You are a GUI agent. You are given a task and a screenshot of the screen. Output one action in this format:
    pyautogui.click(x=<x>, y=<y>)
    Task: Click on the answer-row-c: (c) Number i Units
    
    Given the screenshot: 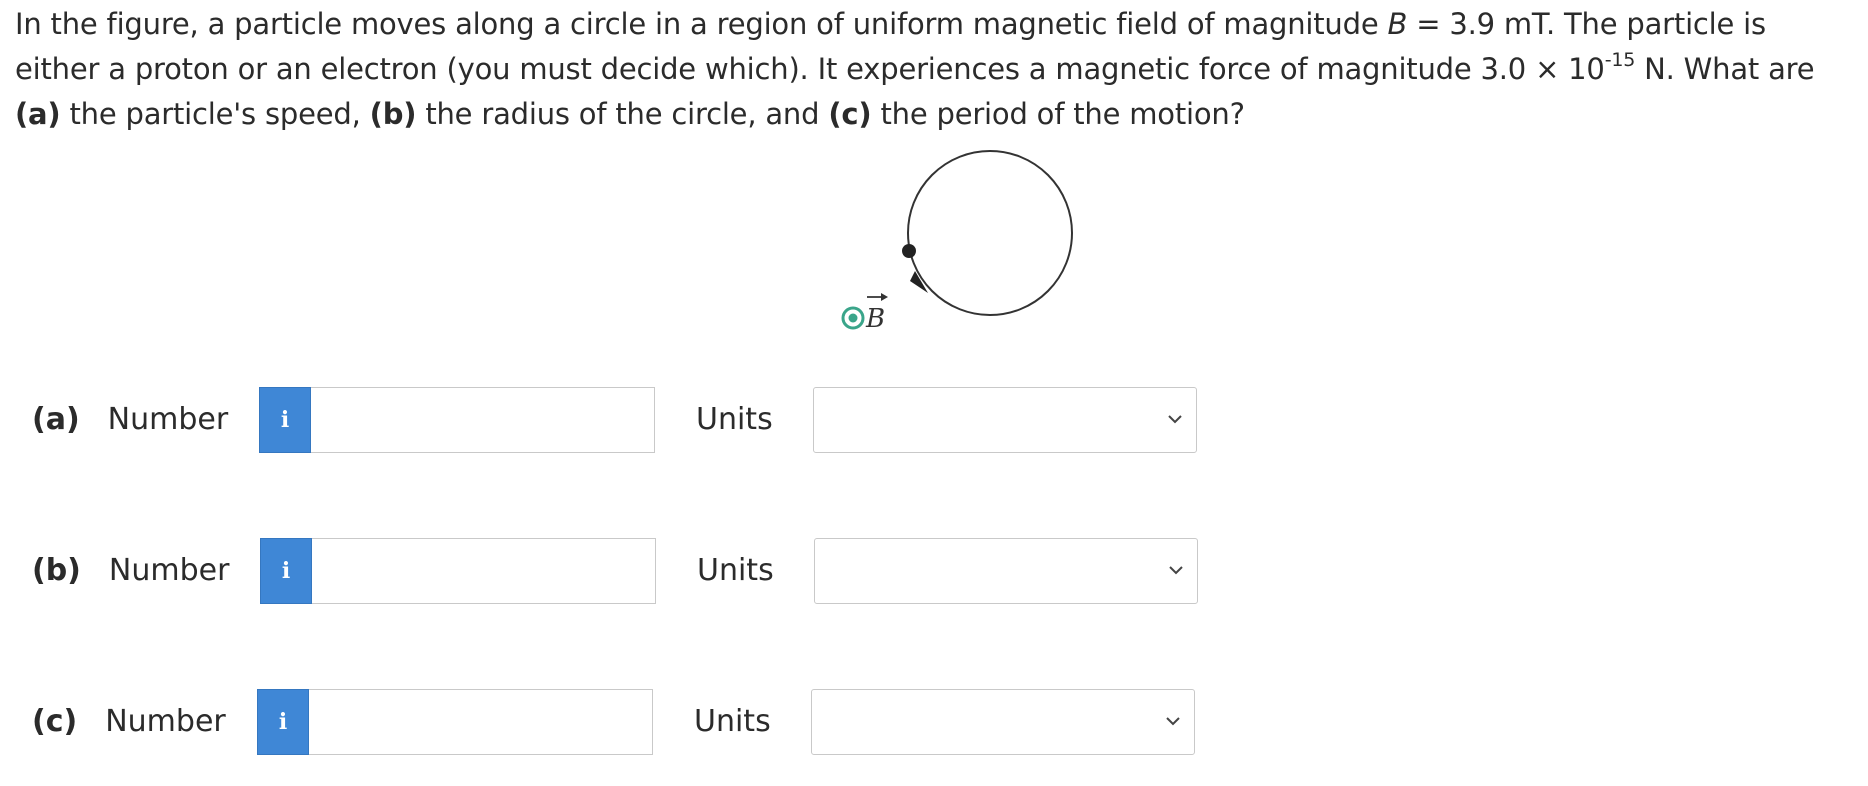 What is the action you would take?
    pyautogui.click(x=934, y=722)
    